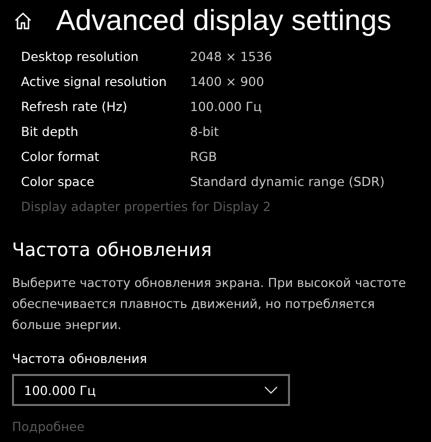  What do you see at coordinates (204, 157) in the screenshot?
I see `info-value: RGB` at bounding box center [204, 157].